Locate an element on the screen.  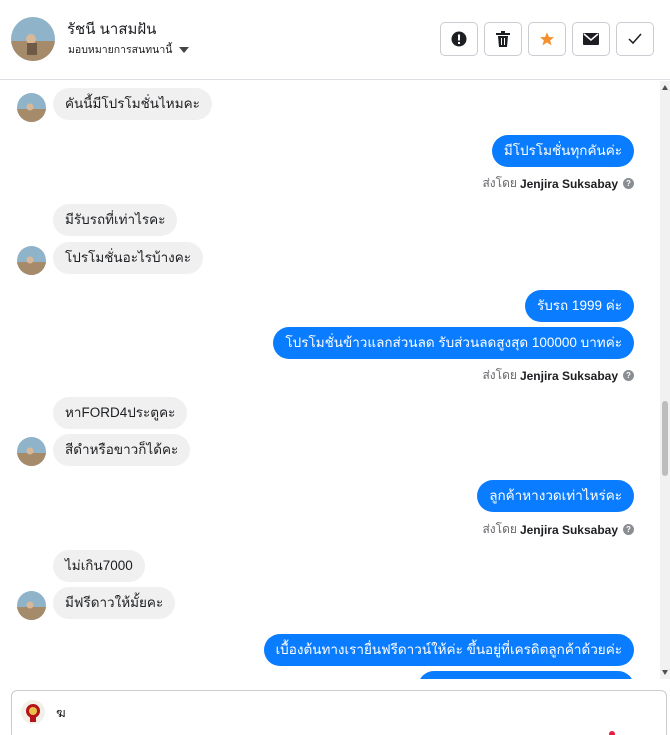
delete-button is located at coordinates (503, 39).